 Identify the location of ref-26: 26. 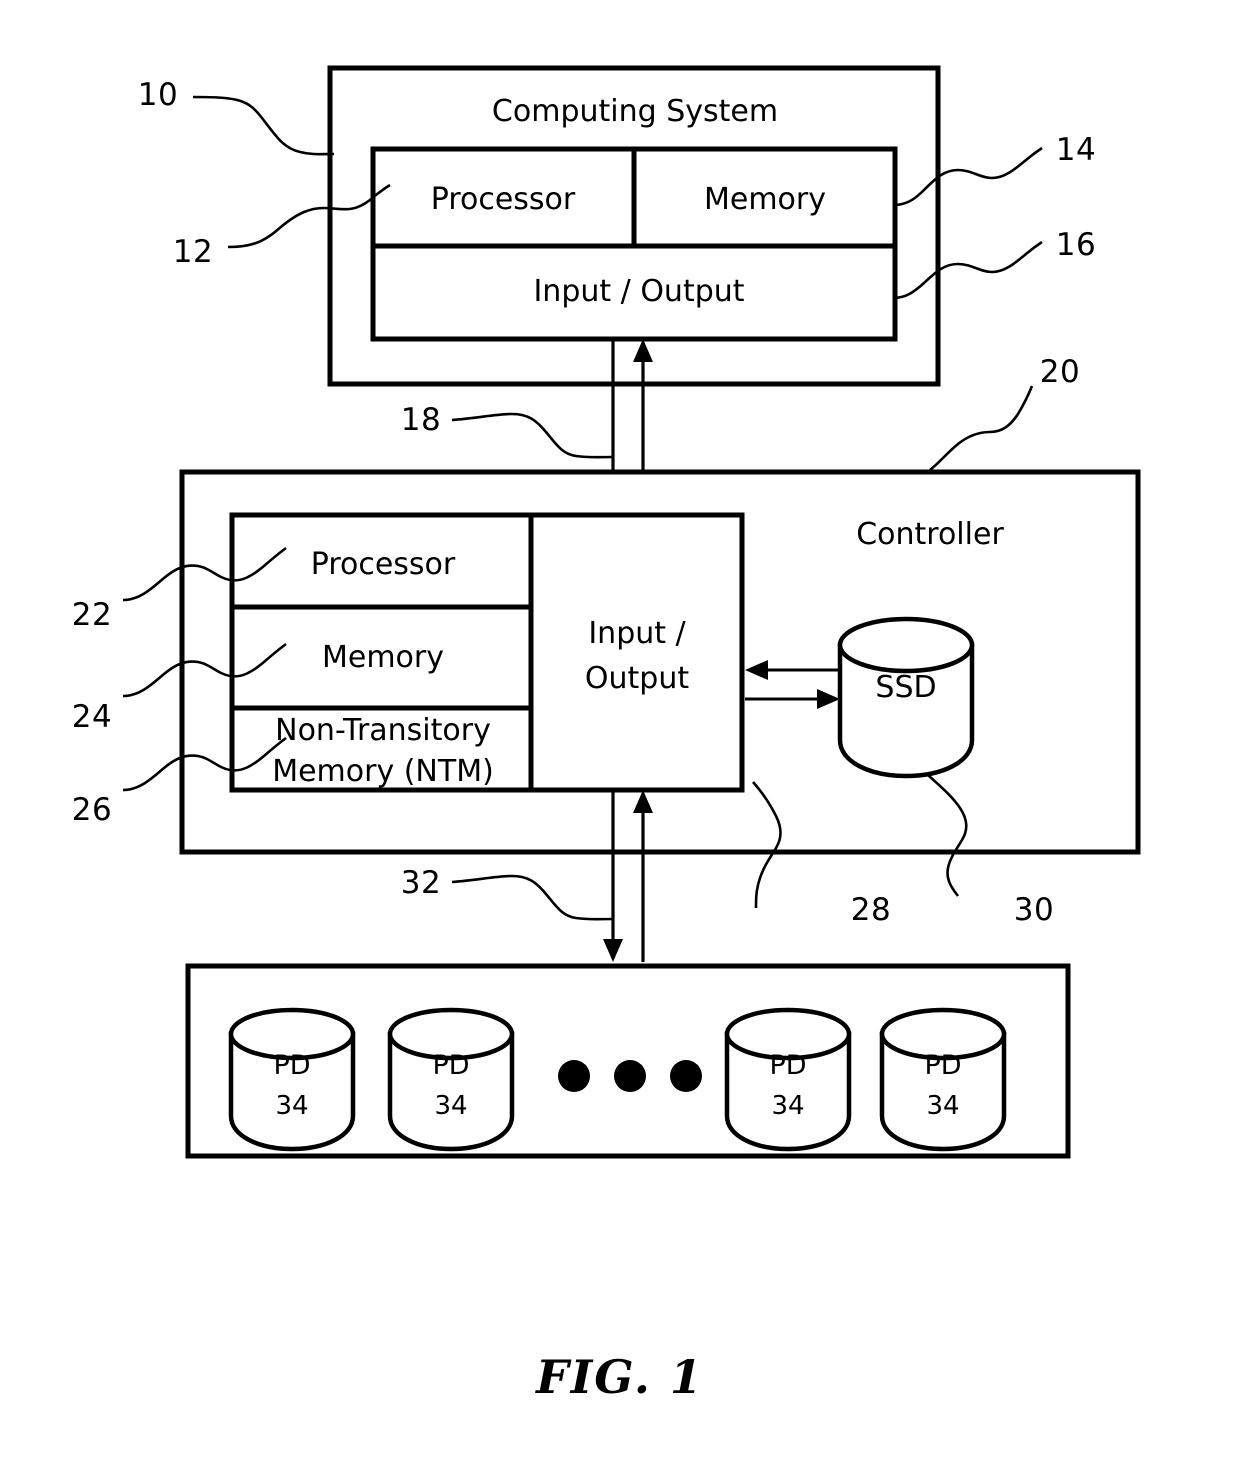
(92, 810).